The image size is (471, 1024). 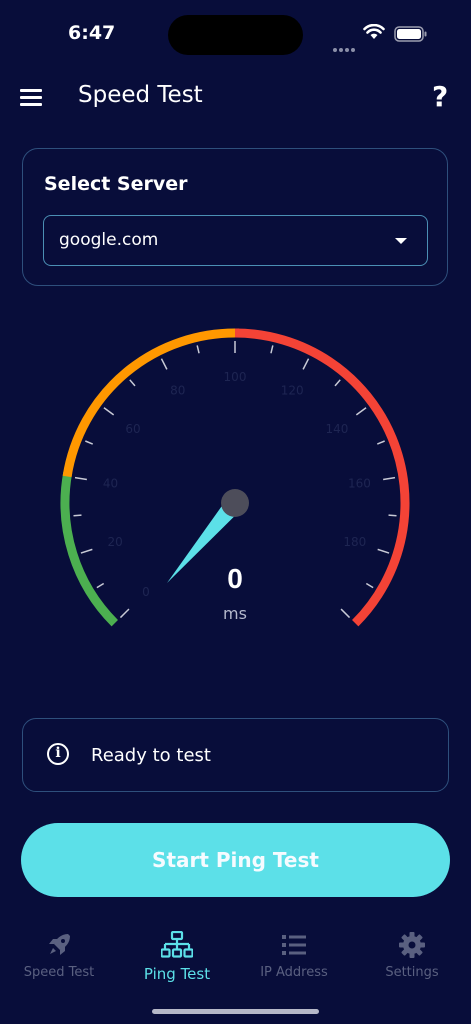 I want to click on battery-icon, so click(x=410, y=34).